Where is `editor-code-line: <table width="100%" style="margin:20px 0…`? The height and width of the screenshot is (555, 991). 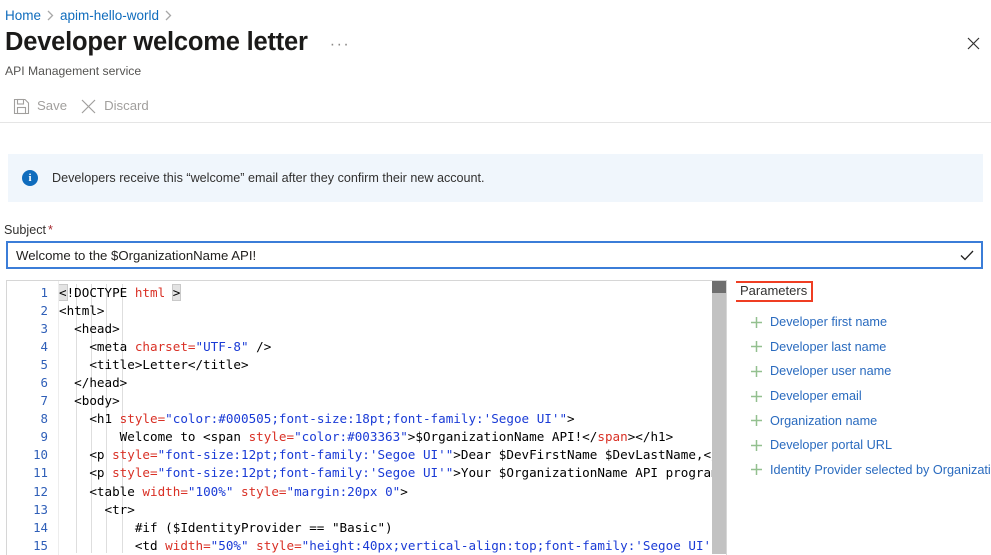
editor-code-line: <table width="100%" style="margin:20px 0… is located at coordinates (392, 492).